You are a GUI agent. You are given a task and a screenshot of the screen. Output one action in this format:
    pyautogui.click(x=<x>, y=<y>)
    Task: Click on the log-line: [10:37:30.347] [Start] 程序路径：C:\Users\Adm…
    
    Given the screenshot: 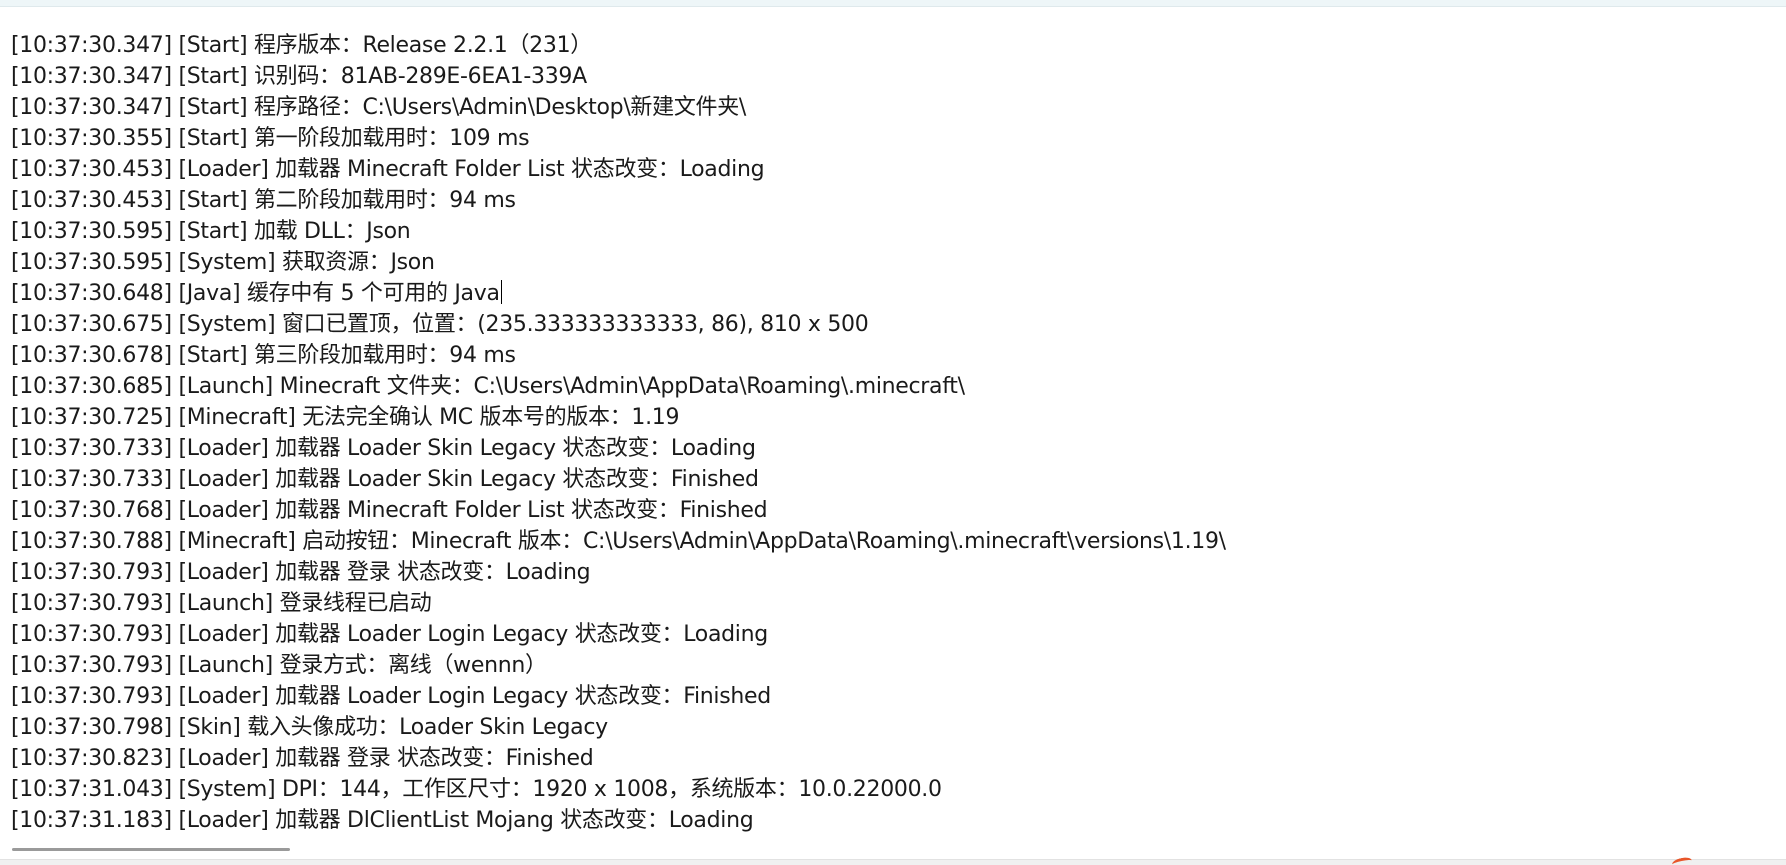 What is the action you would take?
    pyautogui.click(x=379, y=107)
    